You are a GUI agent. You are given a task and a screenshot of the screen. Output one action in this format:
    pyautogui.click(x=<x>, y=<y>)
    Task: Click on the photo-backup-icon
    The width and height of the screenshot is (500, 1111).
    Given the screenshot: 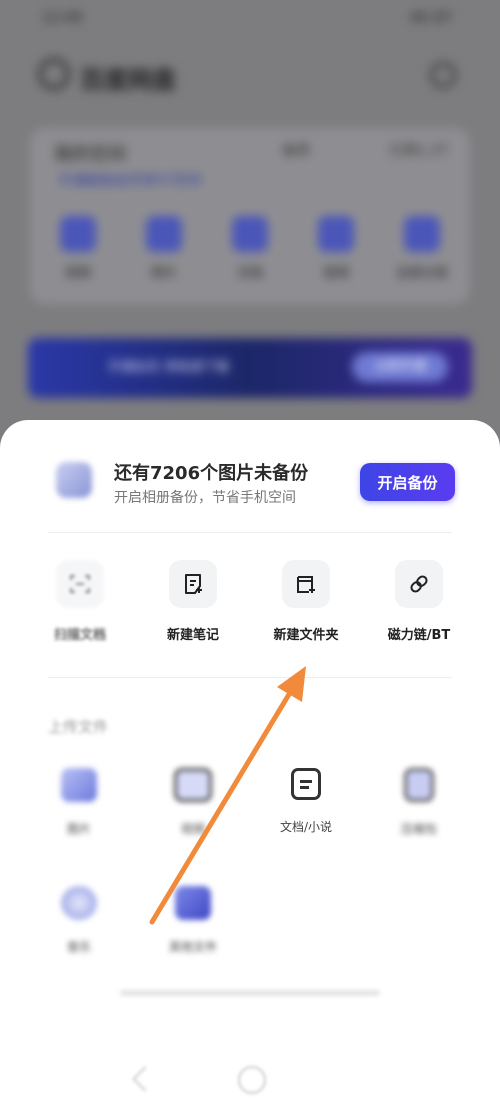 What is the action you would take?
    pyautogui.click(x=74, y=480)
    